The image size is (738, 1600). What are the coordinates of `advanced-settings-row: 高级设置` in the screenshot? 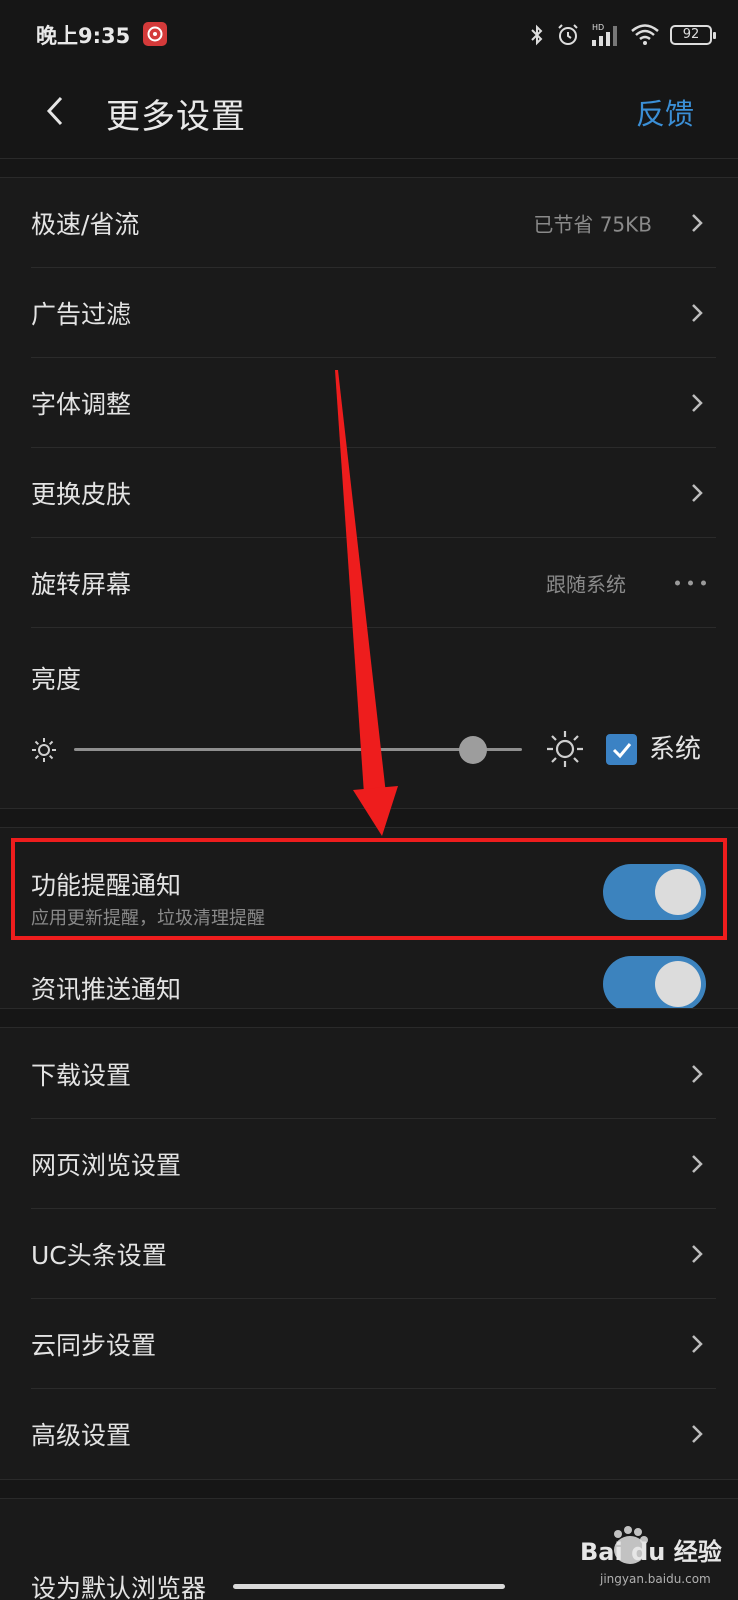 It's located at (369, 1434).